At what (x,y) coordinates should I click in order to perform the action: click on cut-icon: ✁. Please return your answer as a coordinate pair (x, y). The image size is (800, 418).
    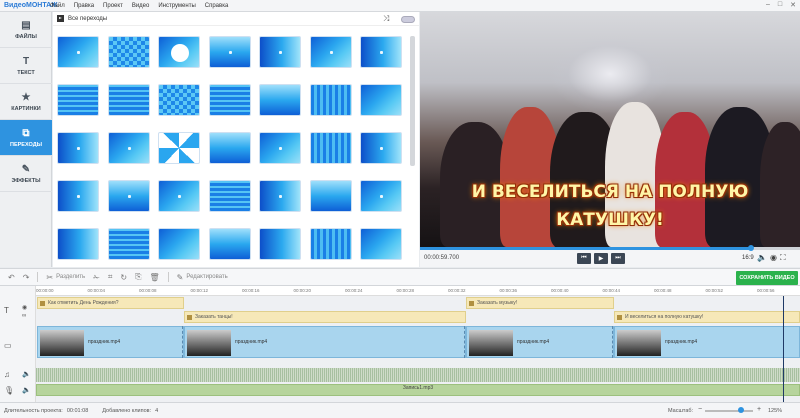
    Looking at the image, I should click on (96, 277).